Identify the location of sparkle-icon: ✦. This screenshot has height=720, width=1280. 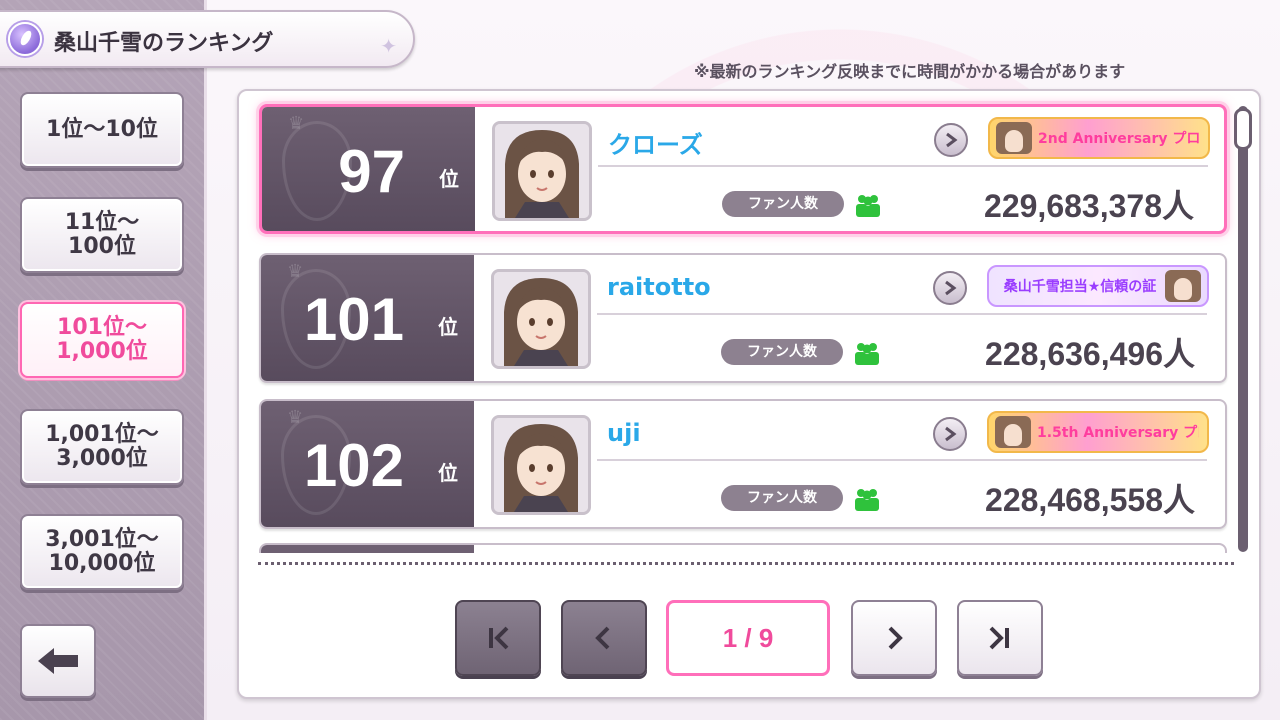
(388, 46).